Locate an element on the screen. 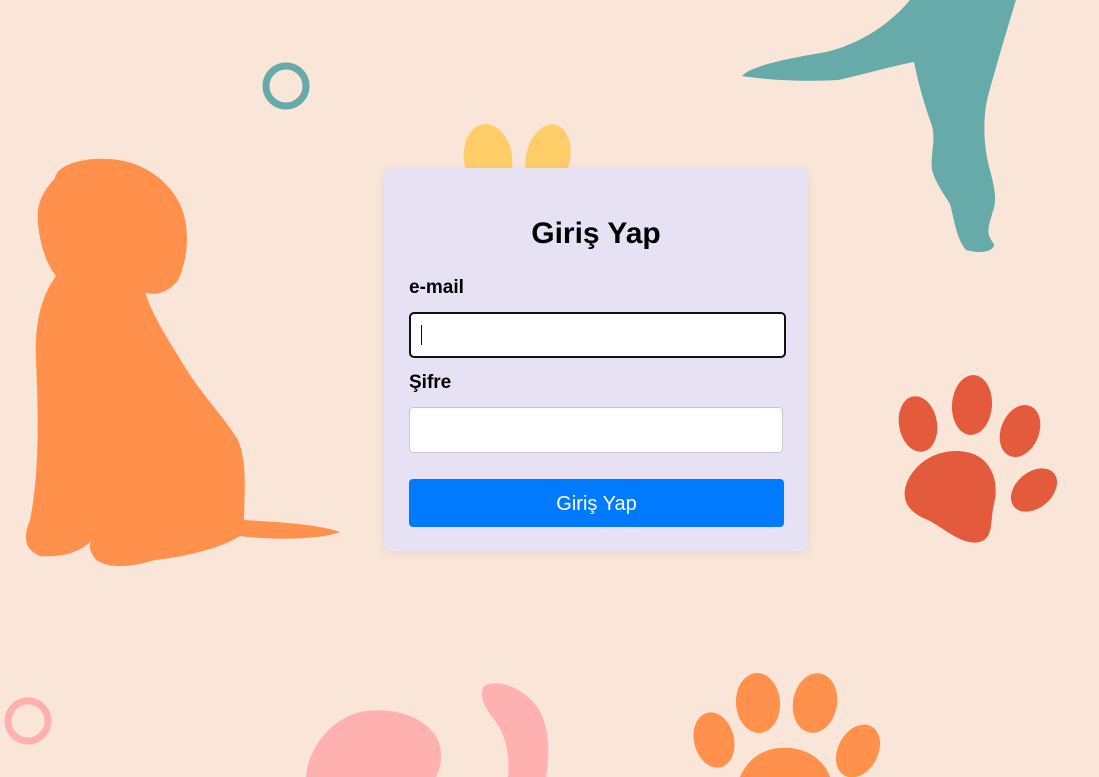 The width and height of the screenshot is (1099, 777). email-field is located at coordinates (597, 335).